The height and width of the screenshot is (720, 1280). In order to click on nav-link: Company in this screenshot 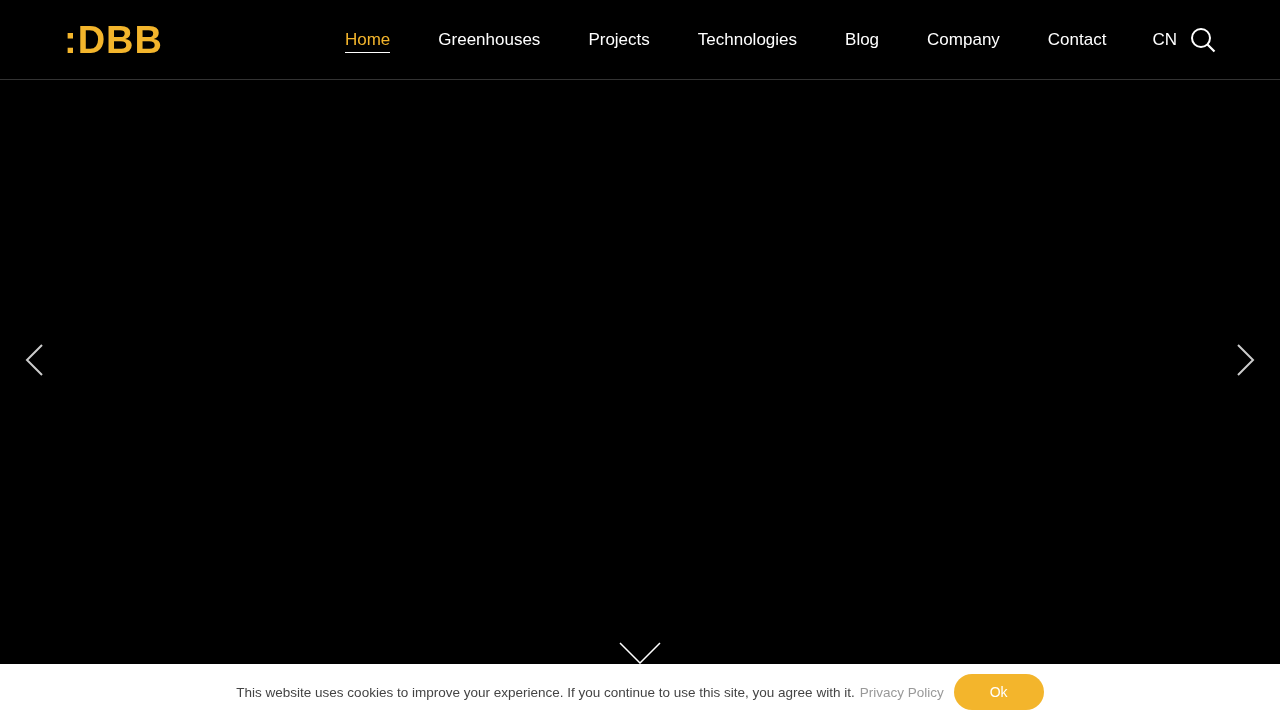, I will do `click(963, 39)`.